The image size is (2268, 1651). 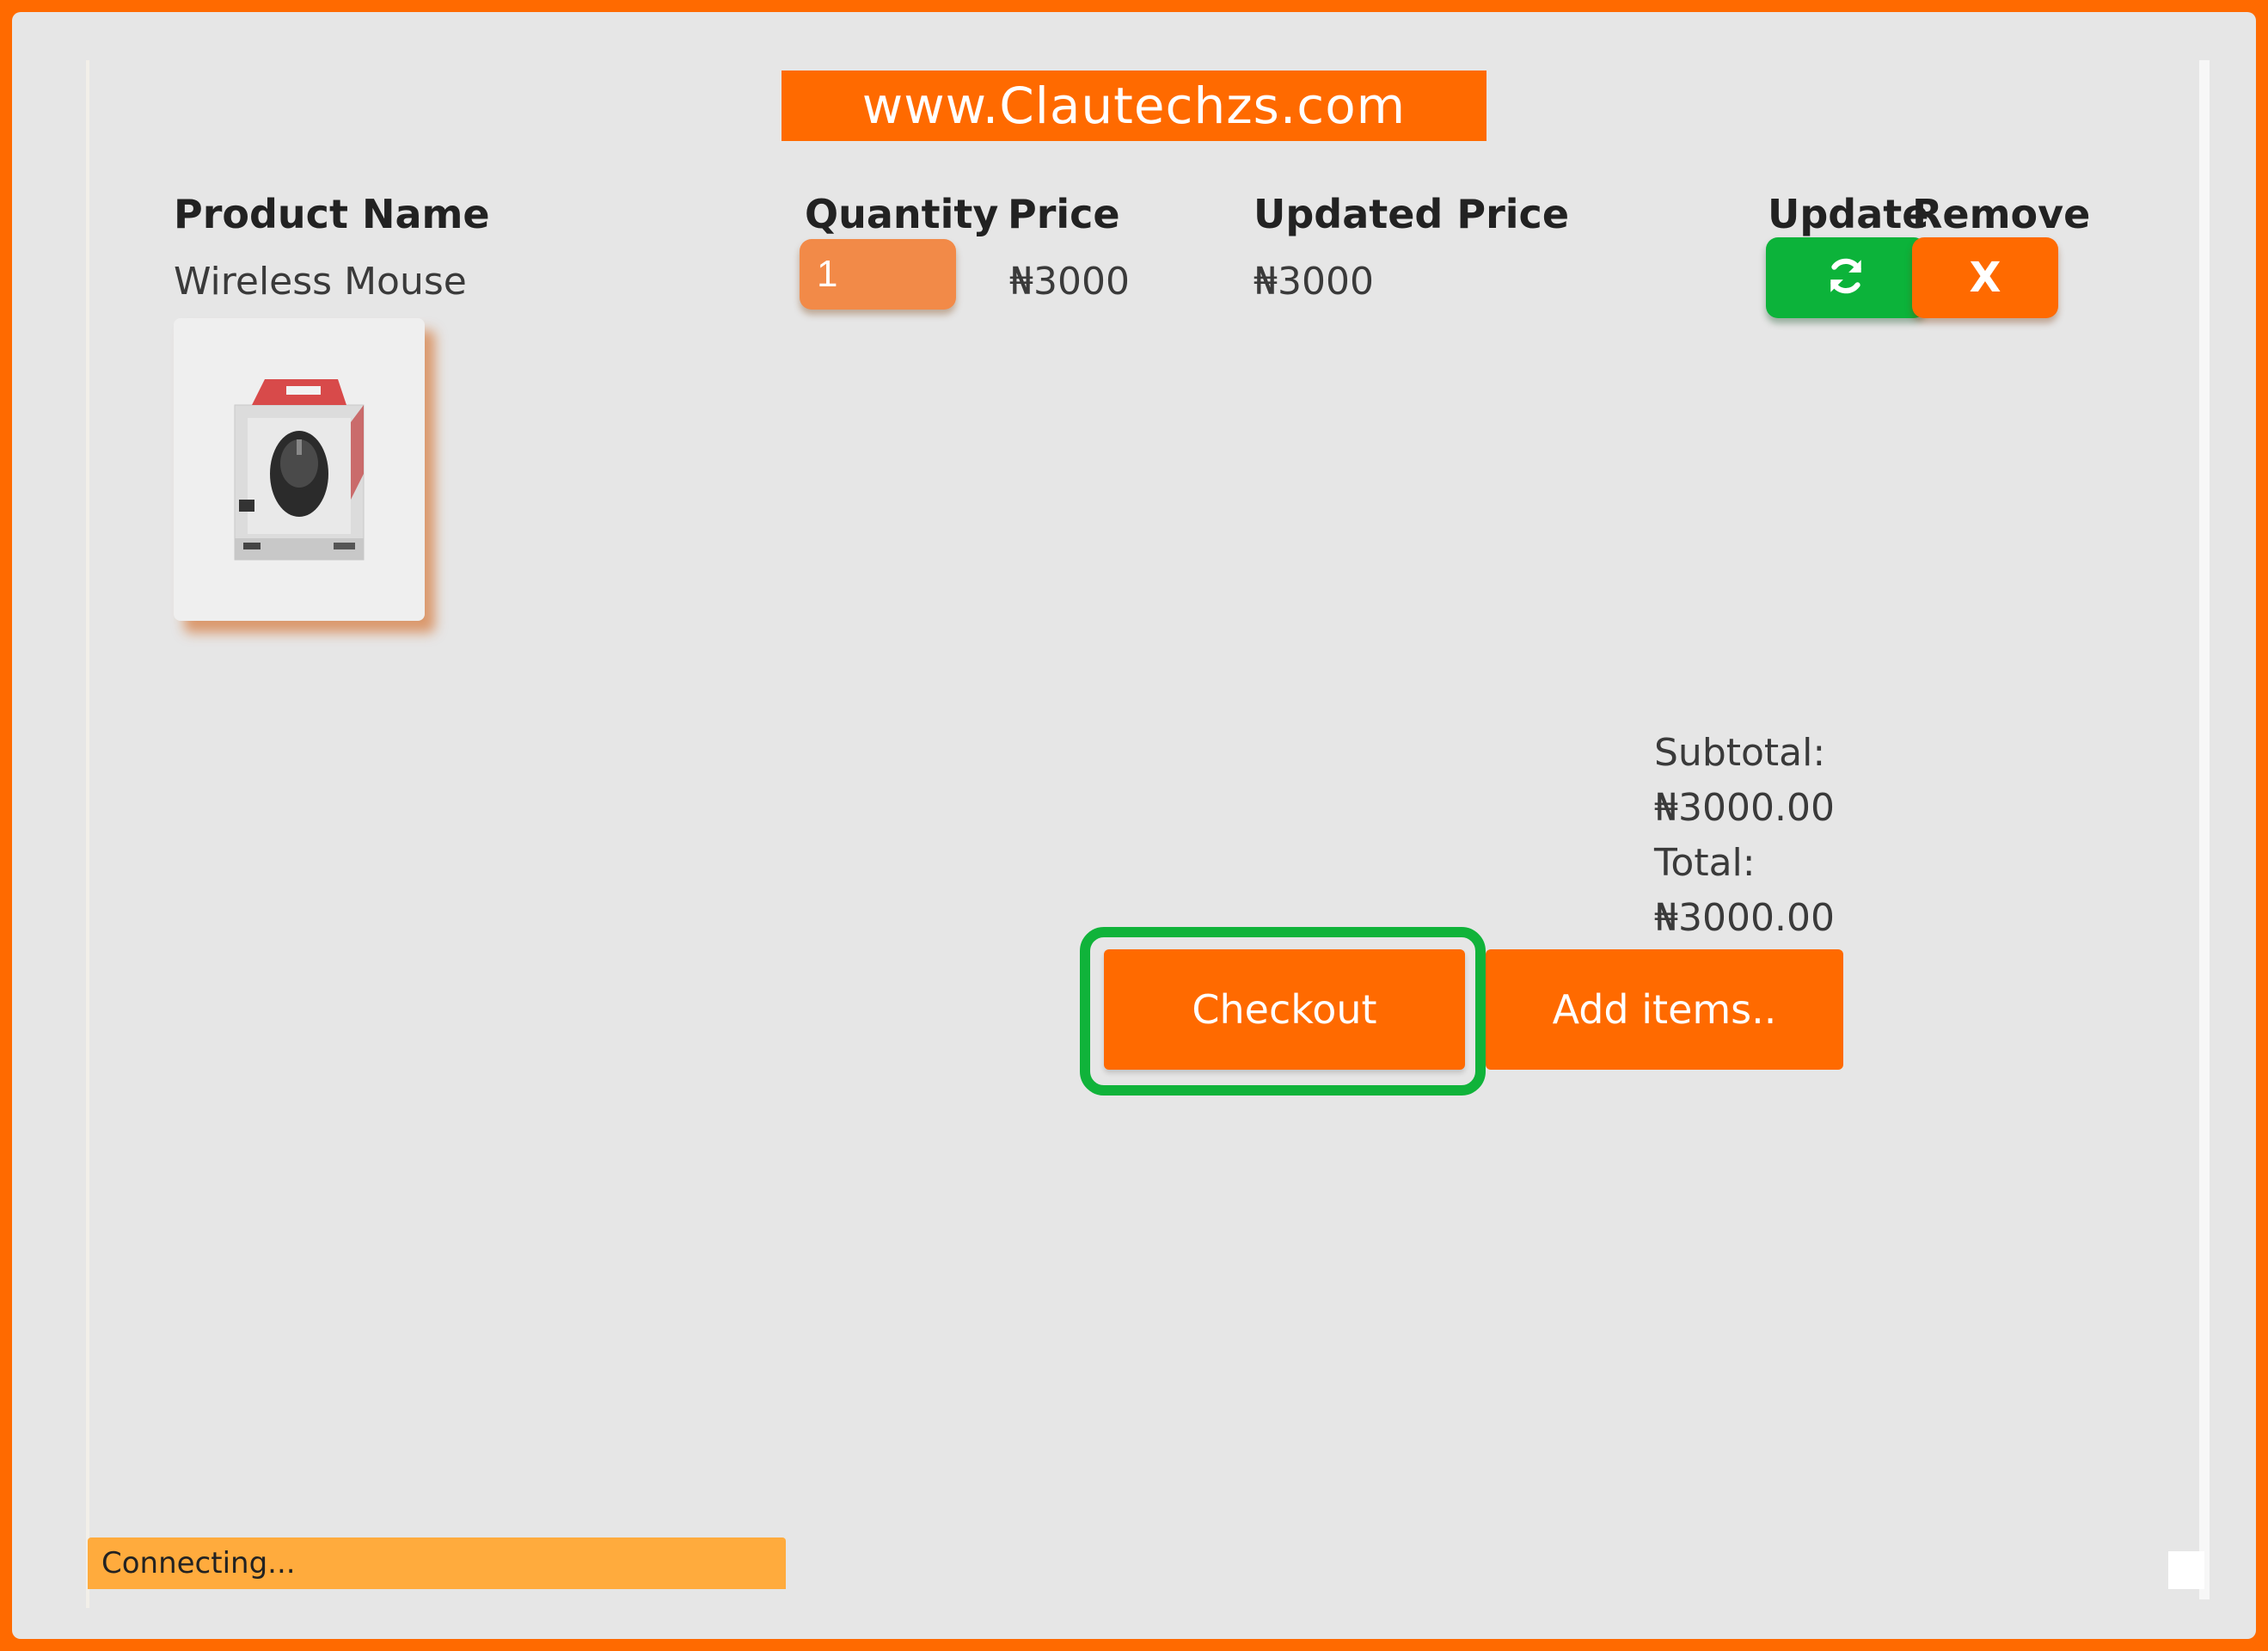 What do you see at coordinates (320, 282) in the screenshot?
I see `product-name: Wireless Mouse` at bounding box center [320, 282].